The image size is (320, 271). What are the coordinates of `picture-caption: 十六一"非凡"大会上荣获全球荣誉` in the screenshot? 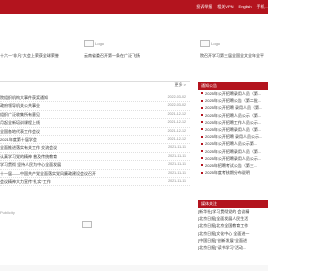 It's located at (29, 56).